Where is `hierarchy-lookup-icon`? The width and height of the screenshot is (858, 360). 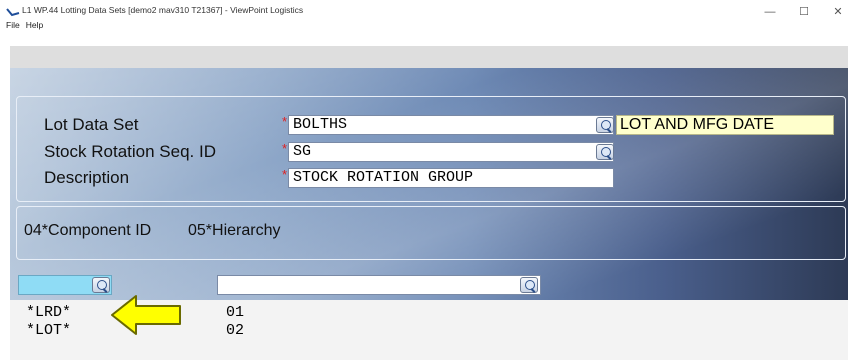
hierarchy-lookup-icon is located at coordinates (529, 285).